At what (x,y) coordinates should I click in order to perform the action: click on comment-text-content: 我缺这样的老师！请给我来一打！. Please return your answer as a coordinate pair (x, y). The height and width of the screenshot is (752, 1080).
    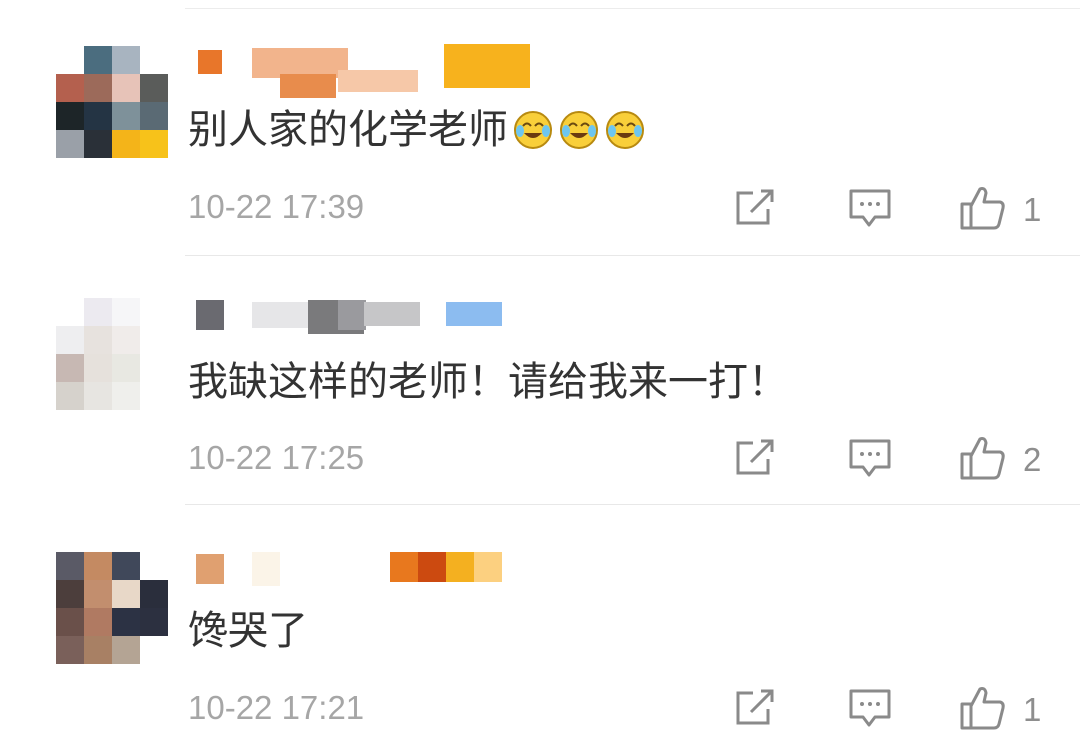
    Looking at the image, I should click on (488, 382).